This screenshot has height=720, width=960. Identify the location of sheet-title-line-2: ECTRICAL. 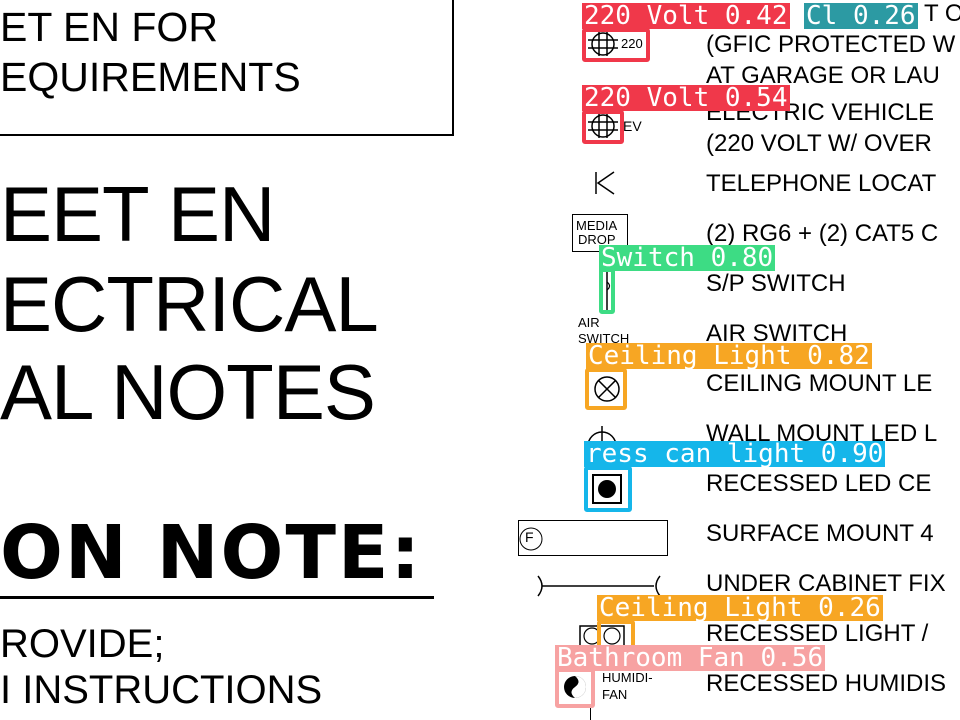
(189, 304).